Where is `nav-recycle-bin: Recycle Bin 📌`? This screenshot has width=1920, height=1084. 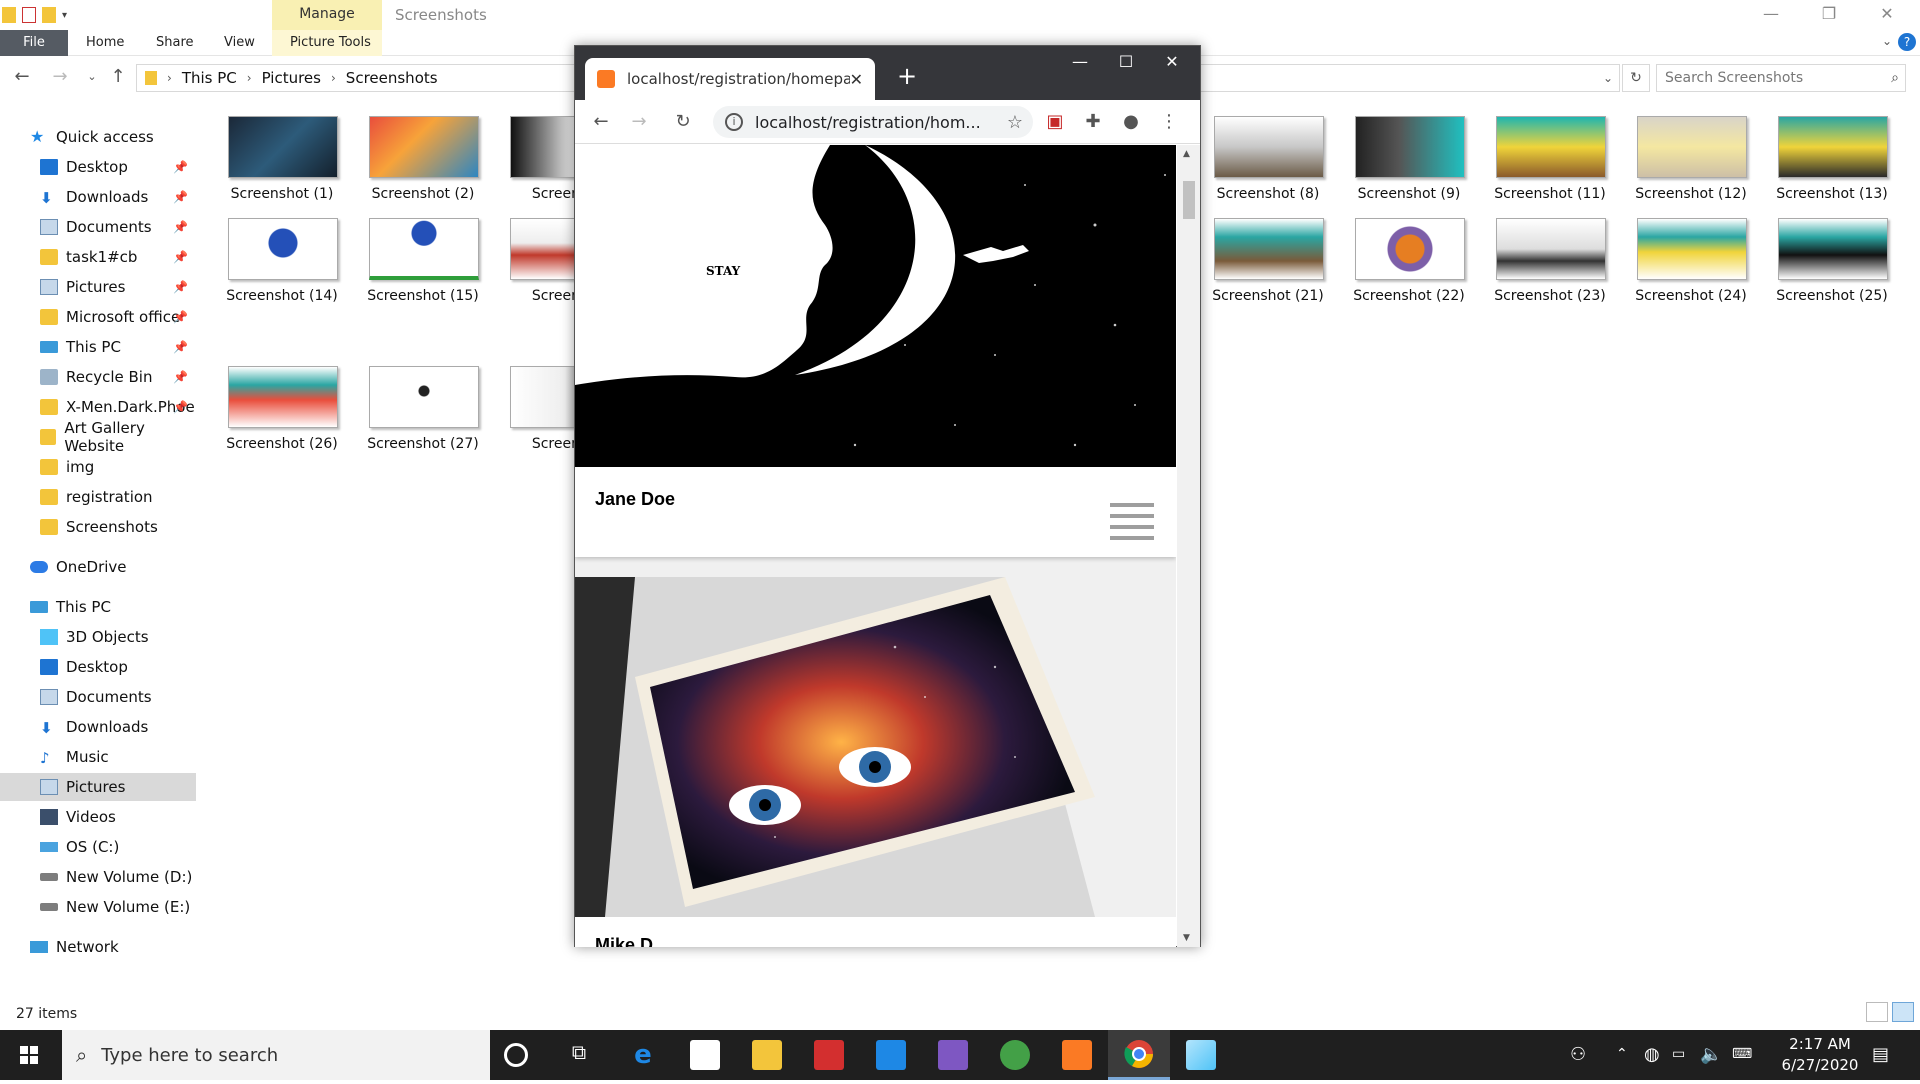
nav-recycle-bin: Recycle Bin 📌 is located at coordinates (118, 377).